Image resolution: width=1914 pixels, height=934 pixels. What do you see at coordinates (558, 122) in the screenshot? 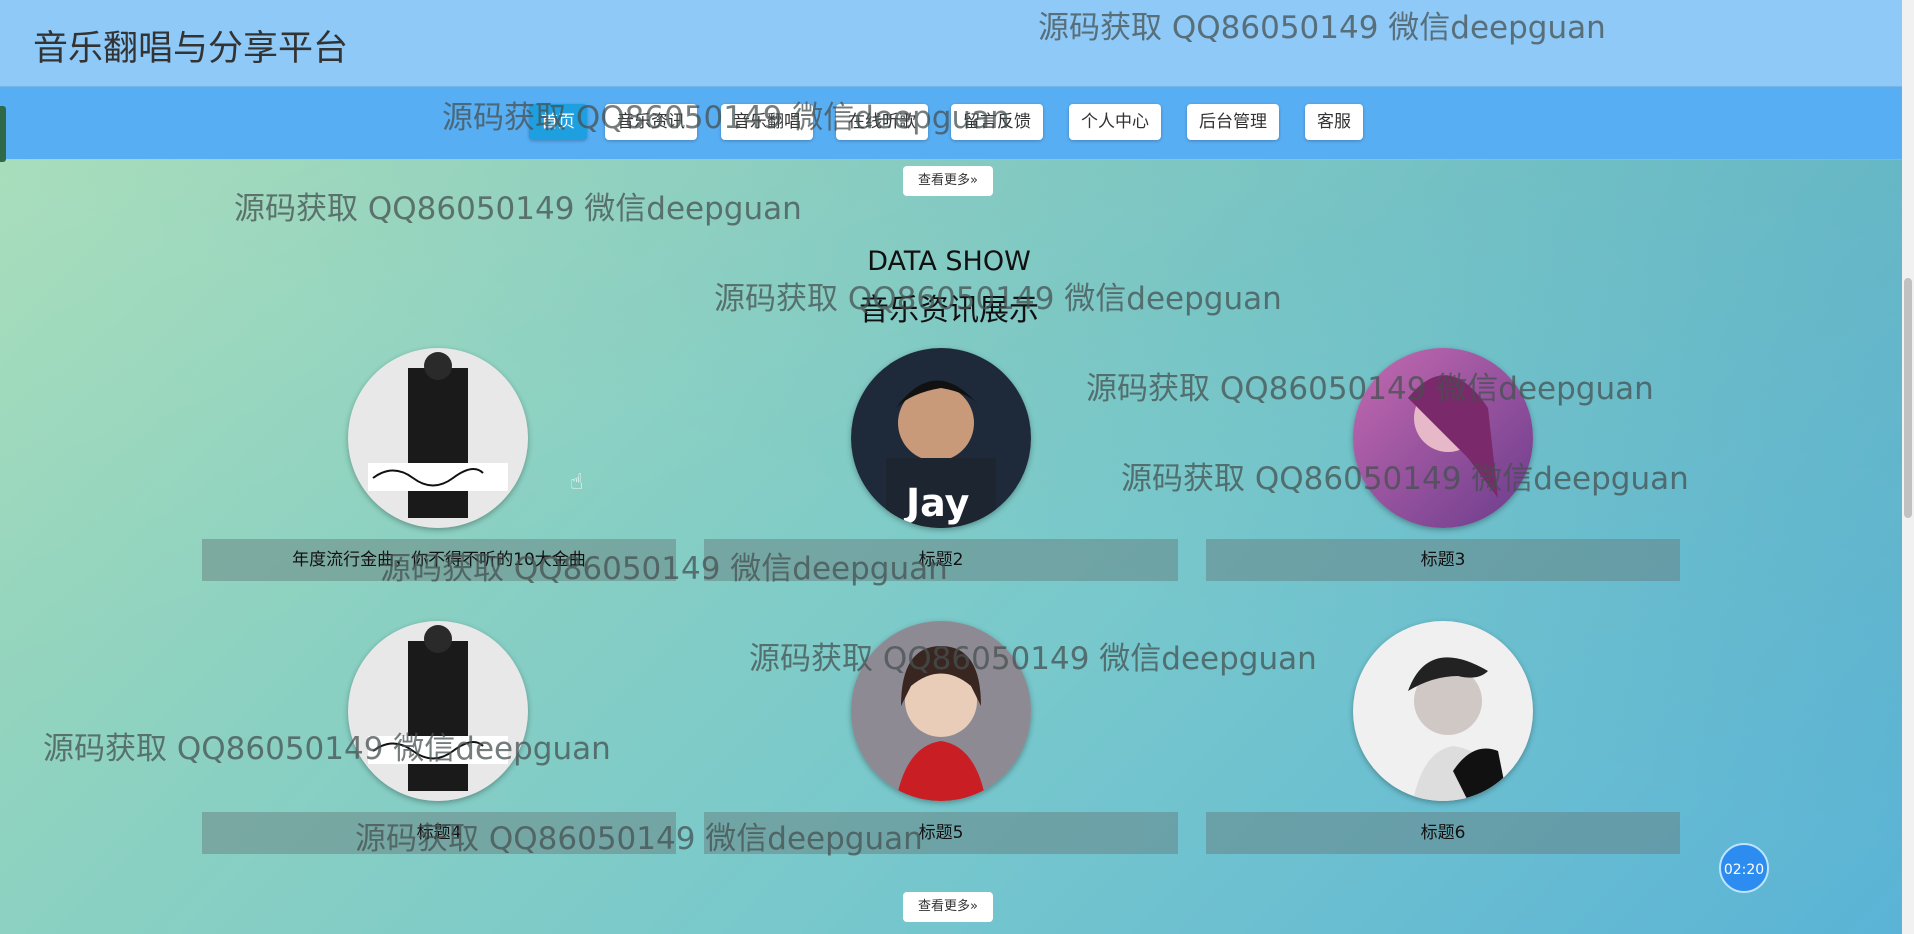
I see `nav-home: 首页` at bounding box center [558, 122].